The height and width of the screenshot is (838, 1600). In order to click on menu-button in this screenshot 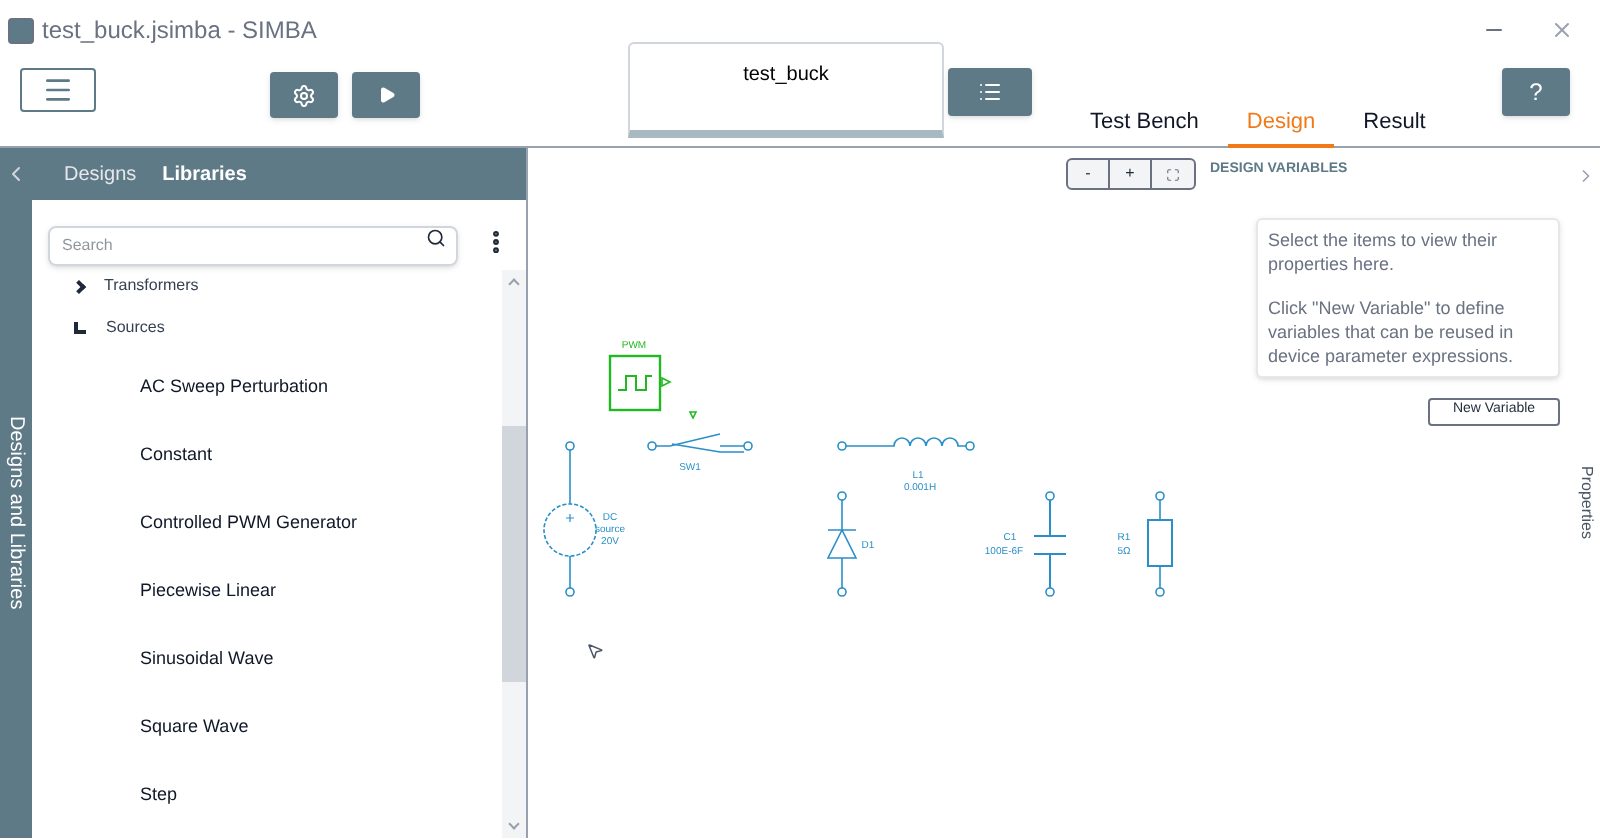, I will do `click(58, 90)`.